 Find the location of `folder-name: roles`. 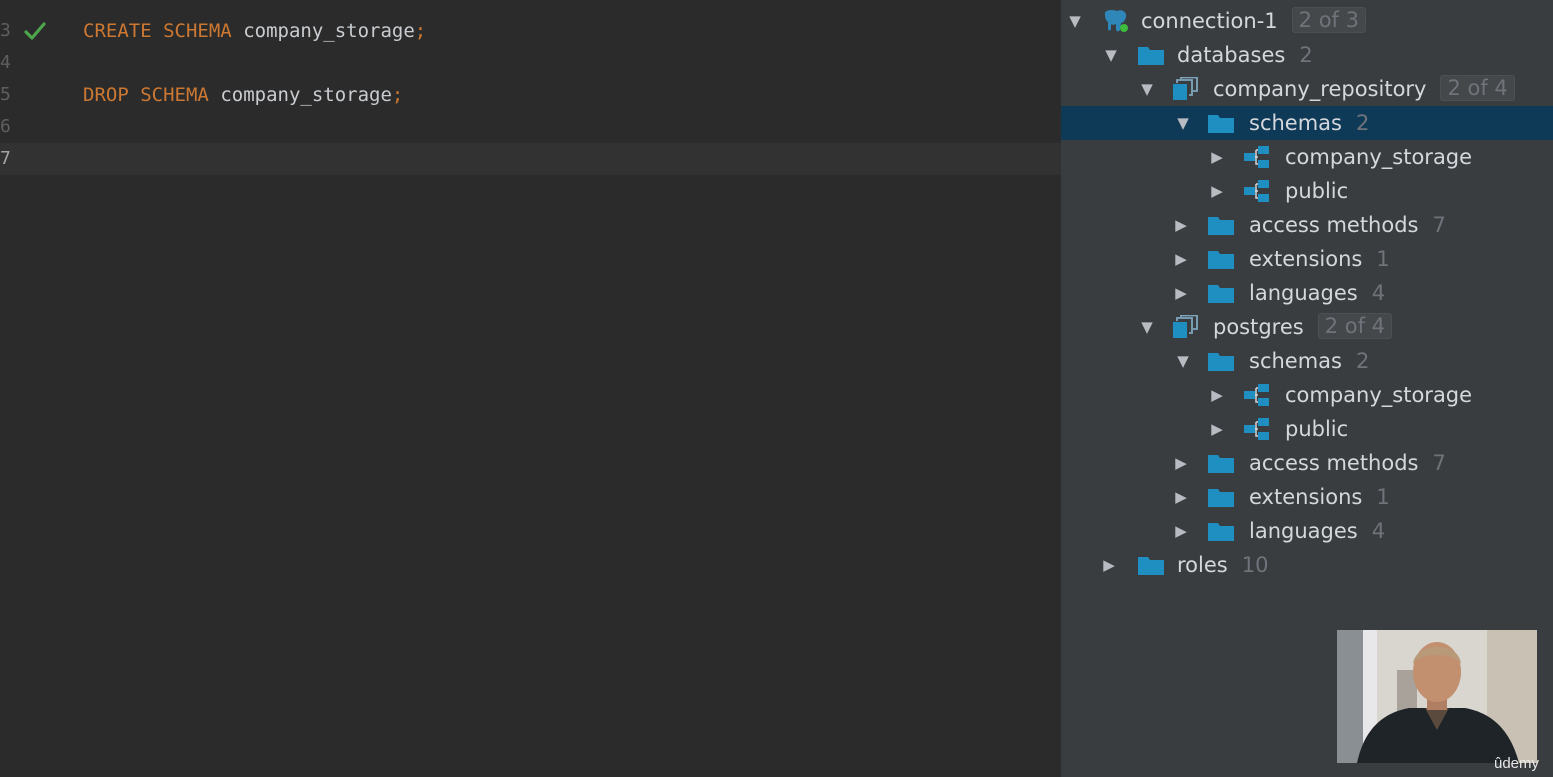

folder-name: roles is located at coordinates (1202, 565).